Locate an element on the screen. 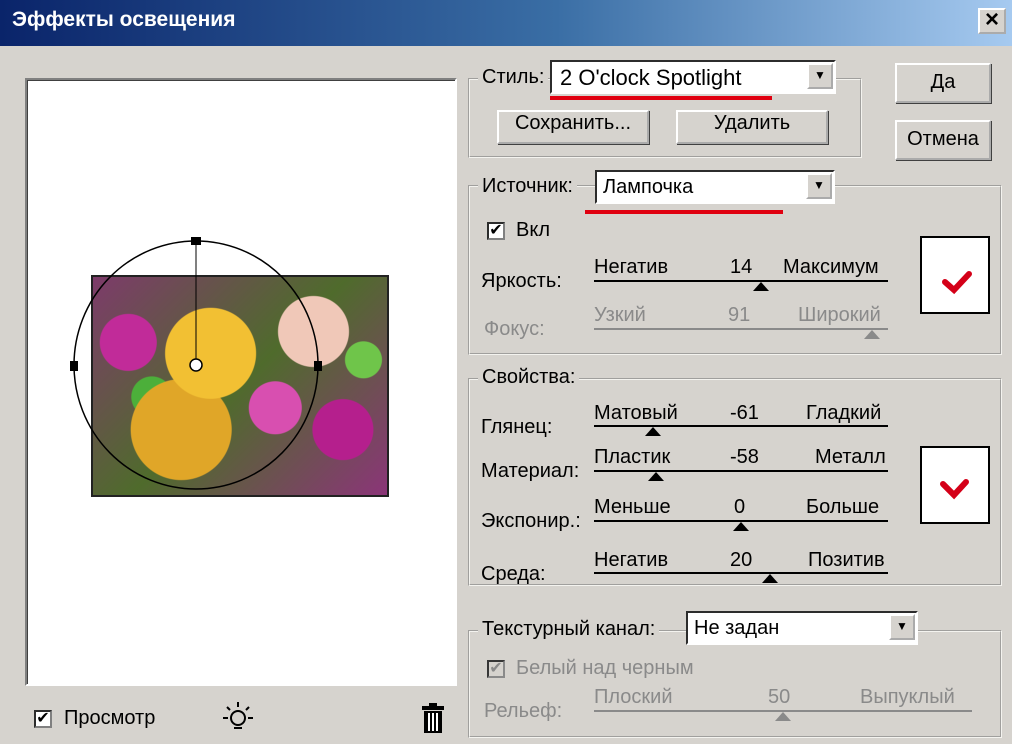 Image resolution: width=1012 pixels, height=744 pixels. height-max-label: Выпуклый is located at coordinates (907, 697).